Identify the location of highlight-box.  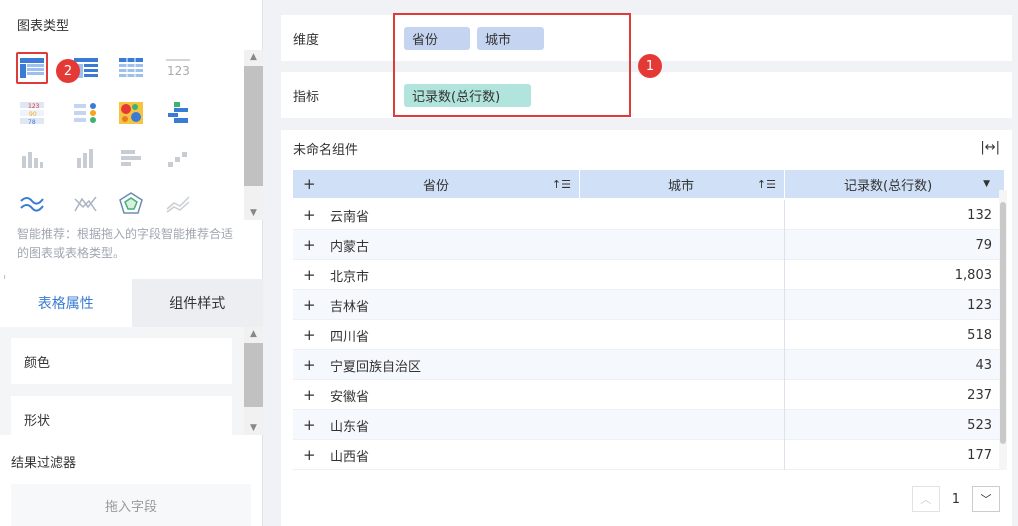
(512, 65).